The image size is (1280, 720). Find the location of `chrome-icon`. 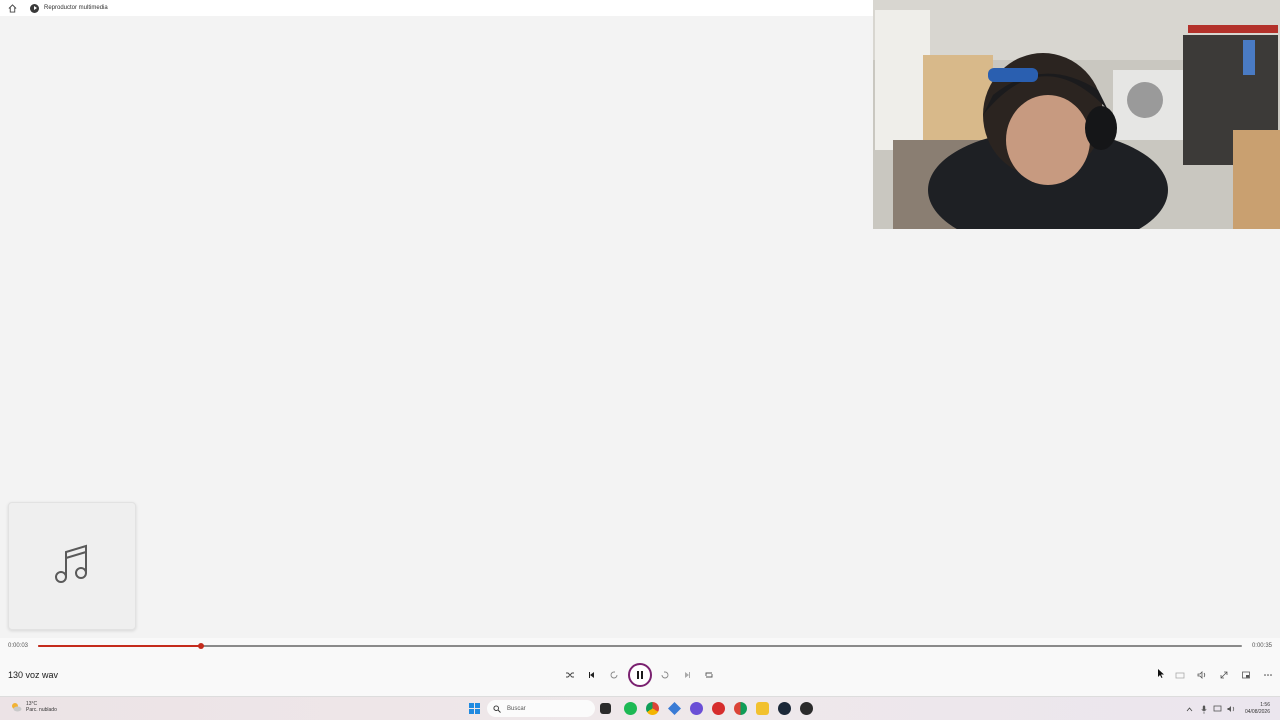

chrome-icon is located at coordinates (652, 708).